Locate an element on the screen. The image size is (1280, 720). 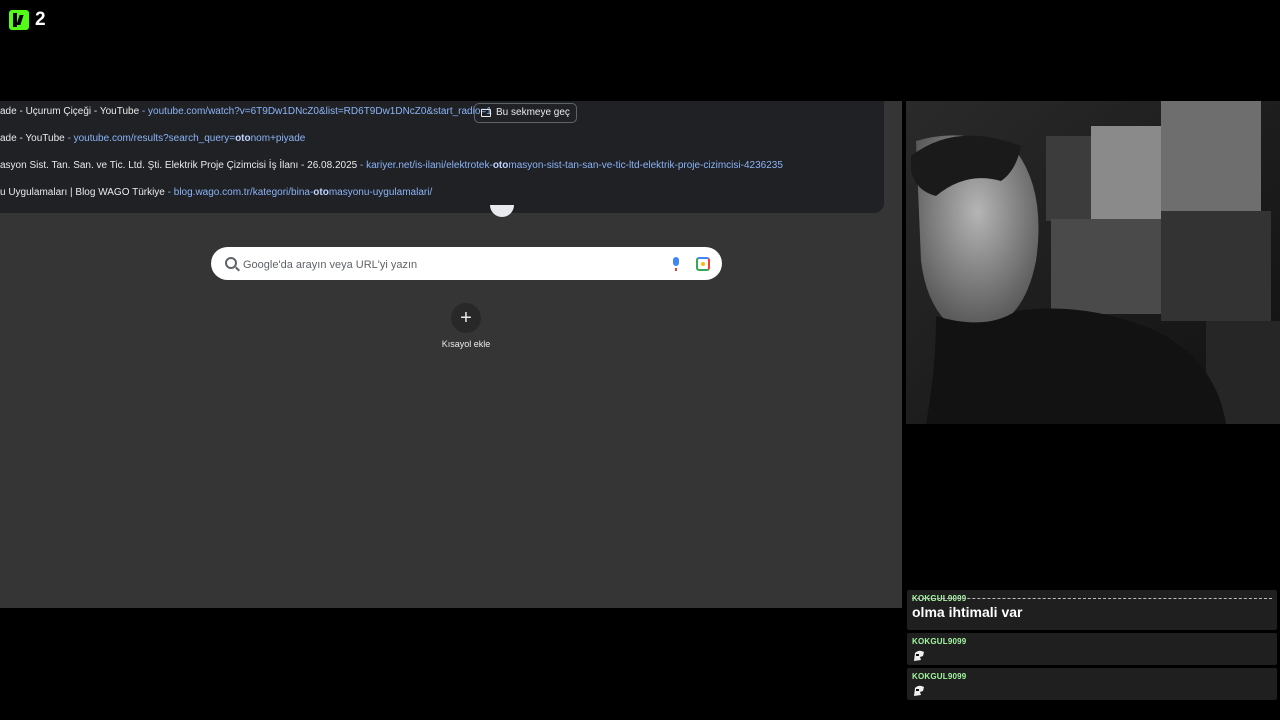
search-box is located at coordinates (466, 263).